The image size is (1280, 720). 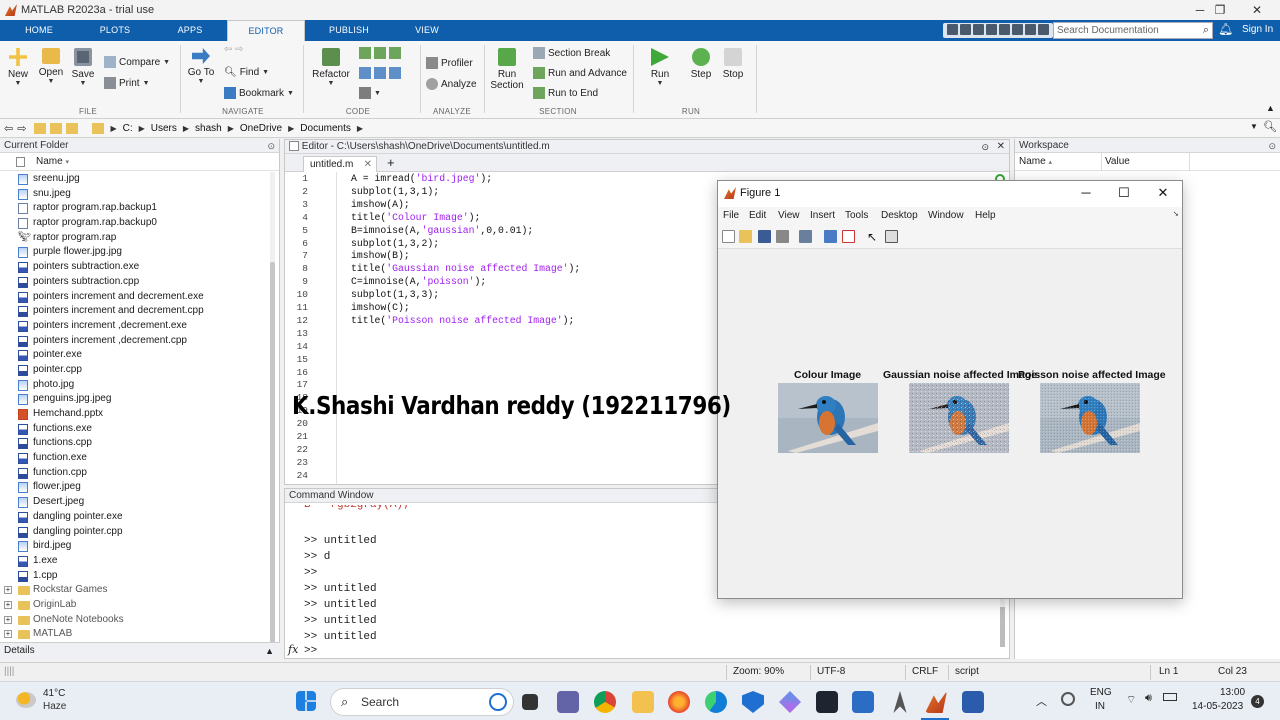 I want to click on language-indicator-2: IN, so click(x=1100, y=706).